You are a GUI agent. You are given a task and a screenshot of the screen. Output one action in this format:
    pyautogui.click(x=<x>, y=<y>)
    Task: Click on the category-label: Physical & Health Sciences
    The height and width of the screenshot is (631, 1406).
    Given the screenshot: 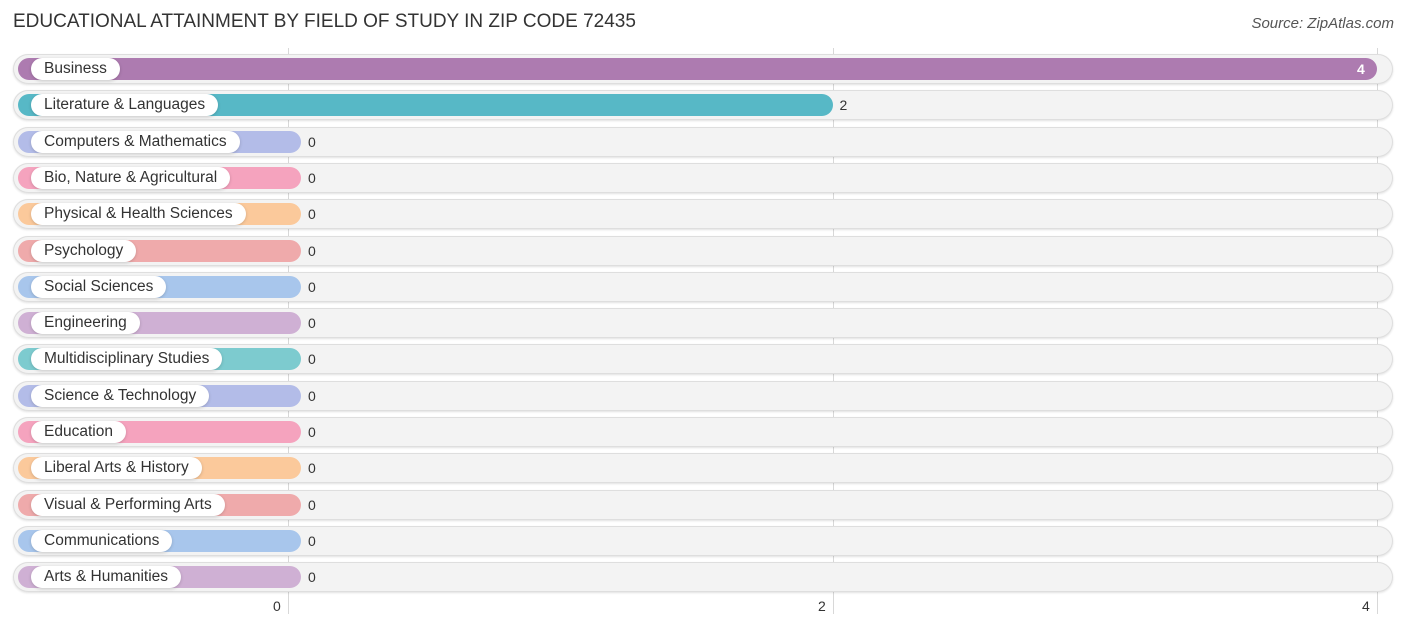 What is the action you would take?
    pyautogui.click(x=138, y=214)
    